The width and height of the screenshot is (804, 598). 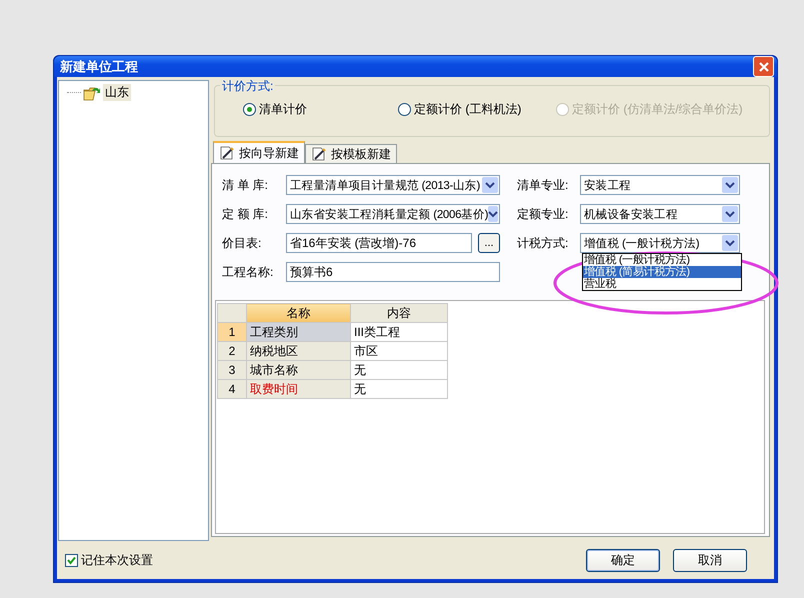 I want to click on dropdown-field: 增值税 (一般计税方法), so click(x=660, y=243).